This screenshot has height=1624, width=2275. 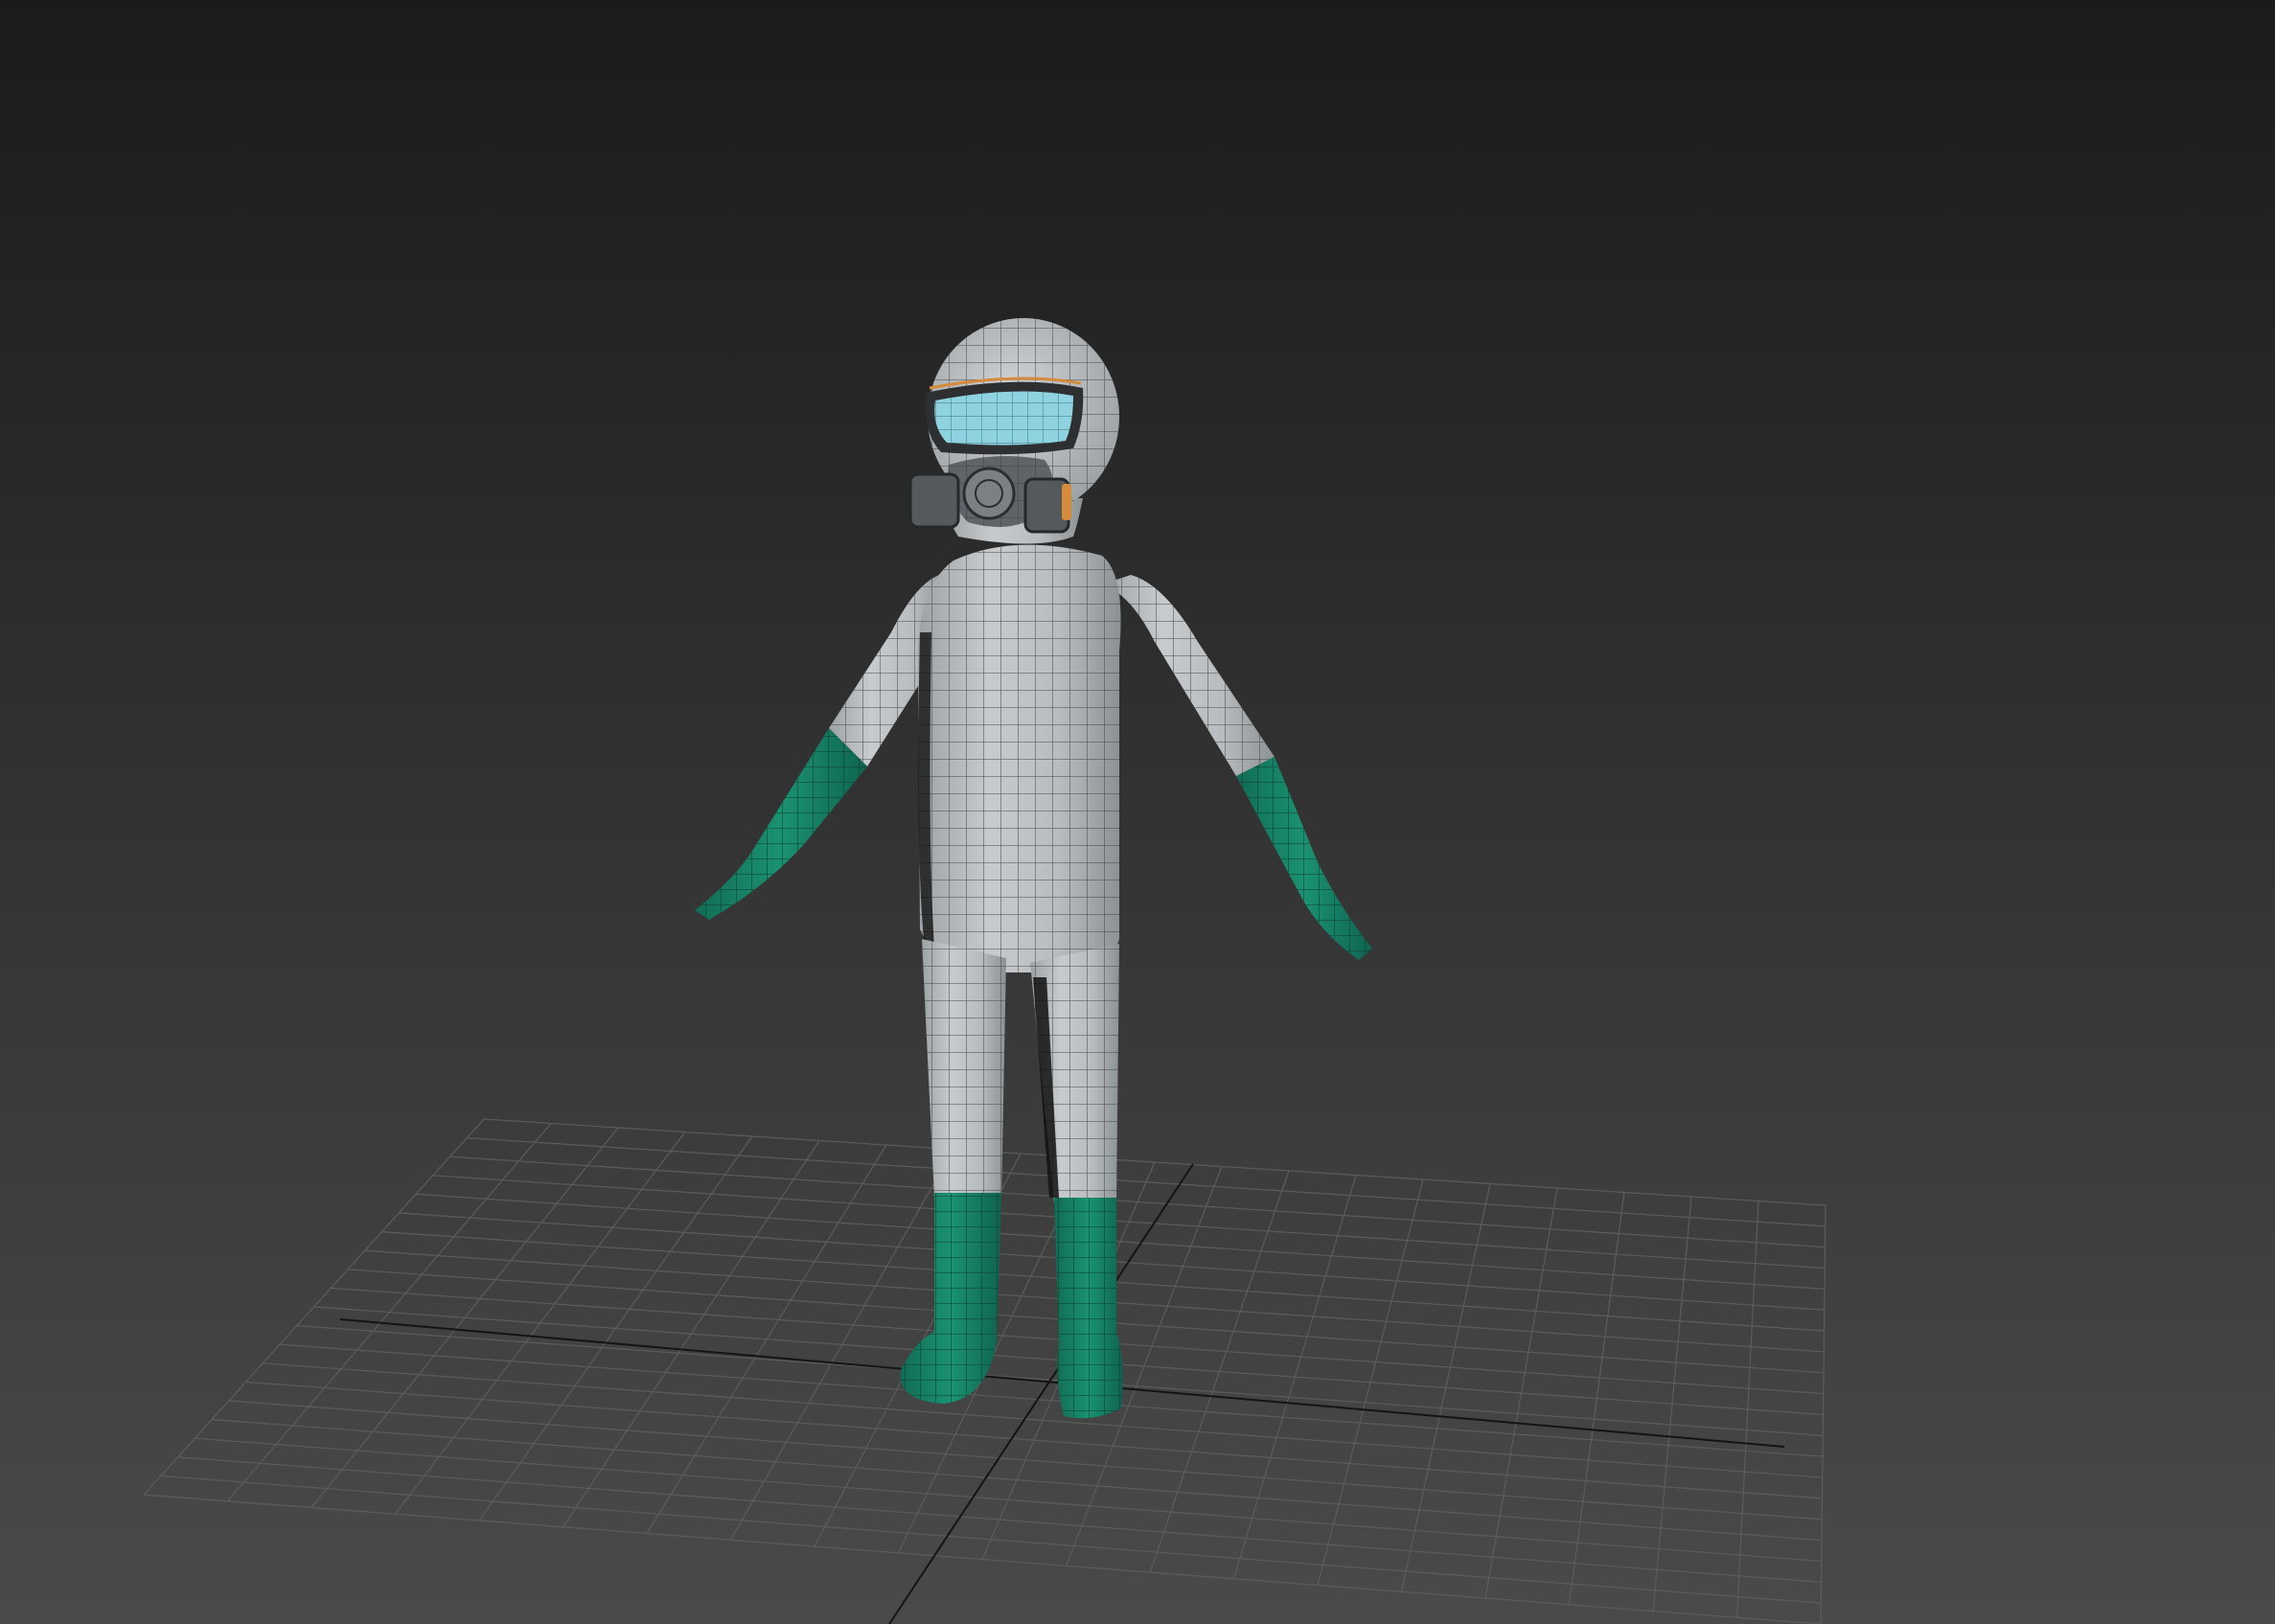 What do you see at coordinates (989, 495) in the screenshot?
I see `gas-mask` at bounding box center [989, 495].